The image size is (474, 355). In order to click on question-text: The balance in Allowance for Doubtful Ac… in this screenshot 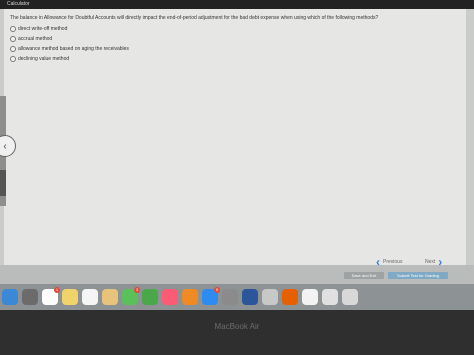, I will do `click(194, 18)`.